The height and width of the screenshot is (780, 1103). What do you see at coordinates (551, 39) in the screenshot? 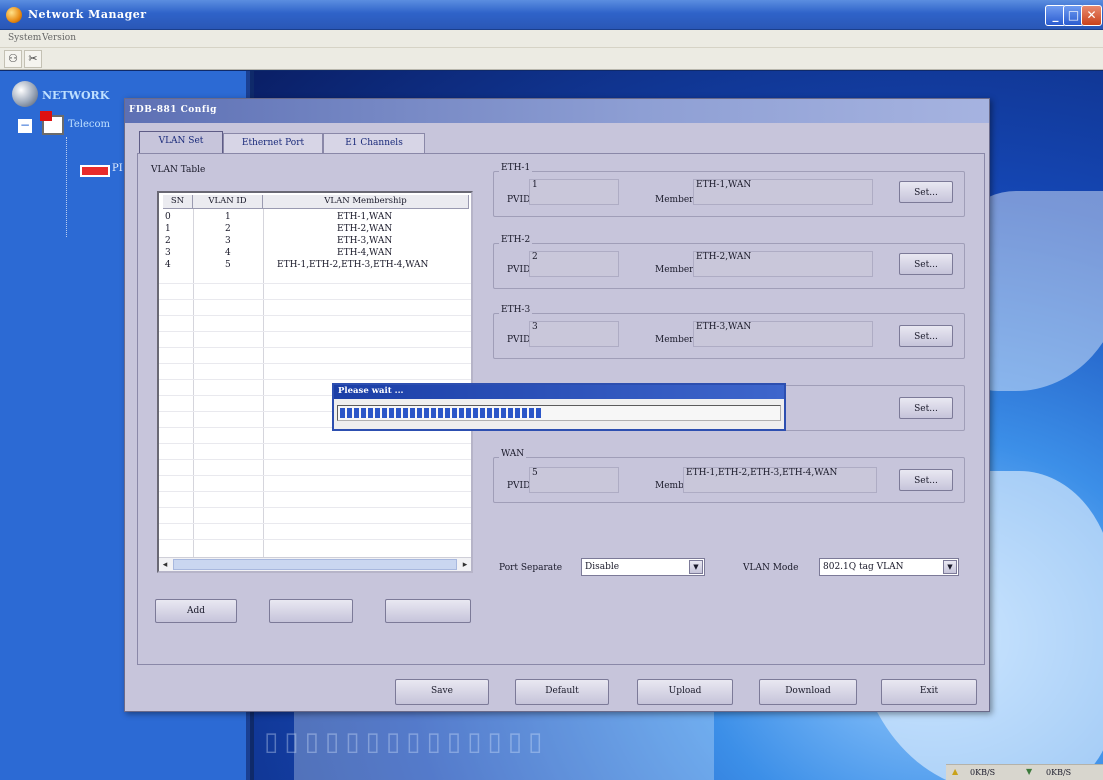
I see `menu-bar` at bounding box center [551, 39].